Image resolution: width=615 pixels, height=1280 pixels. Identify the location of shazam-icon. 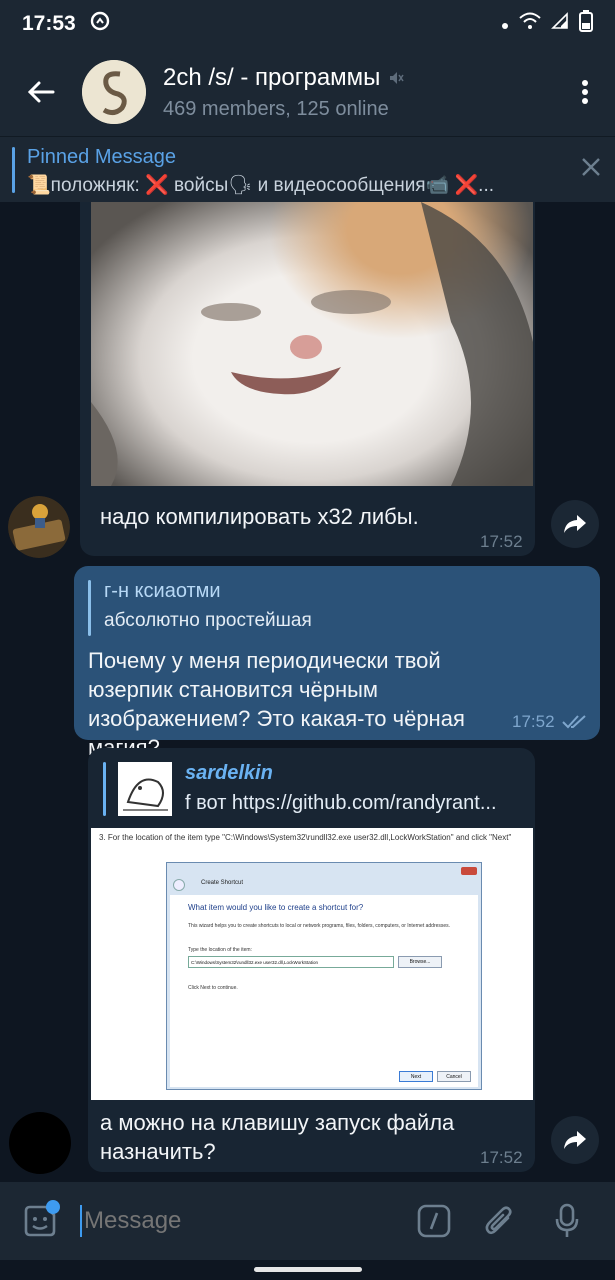
(100, 24).